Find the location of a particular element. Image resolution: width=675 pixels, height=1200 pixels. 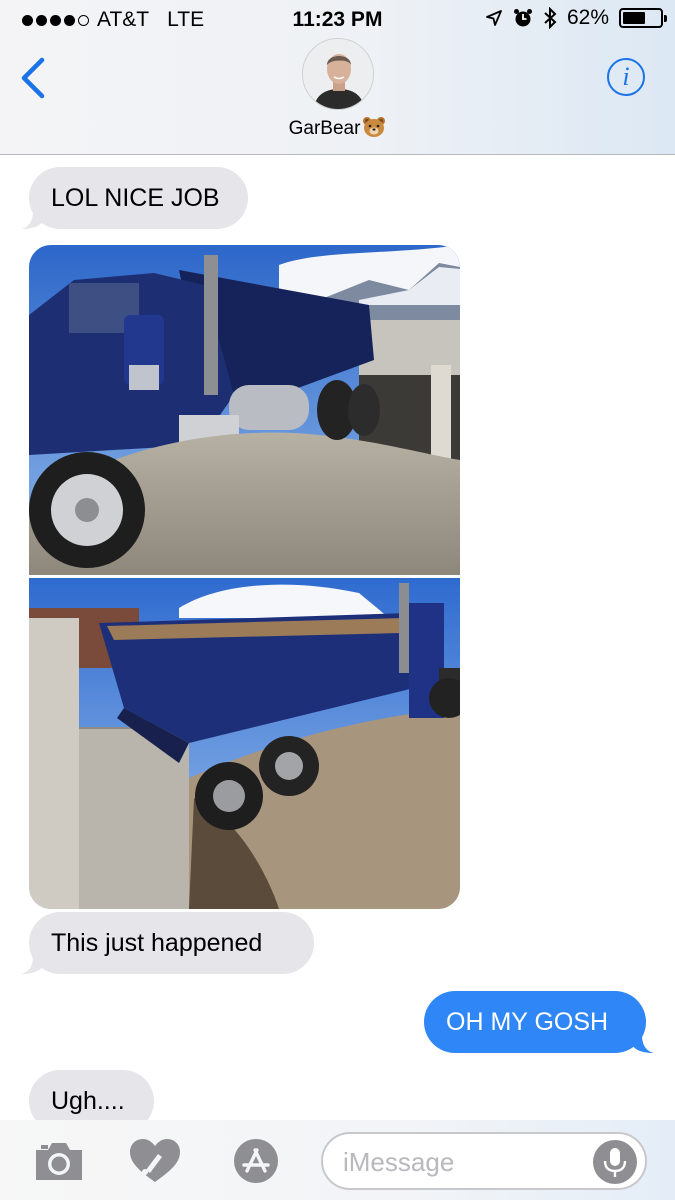

message-bubble-outgoing: OH MY GOSH is located at coordinates (539, 1022).